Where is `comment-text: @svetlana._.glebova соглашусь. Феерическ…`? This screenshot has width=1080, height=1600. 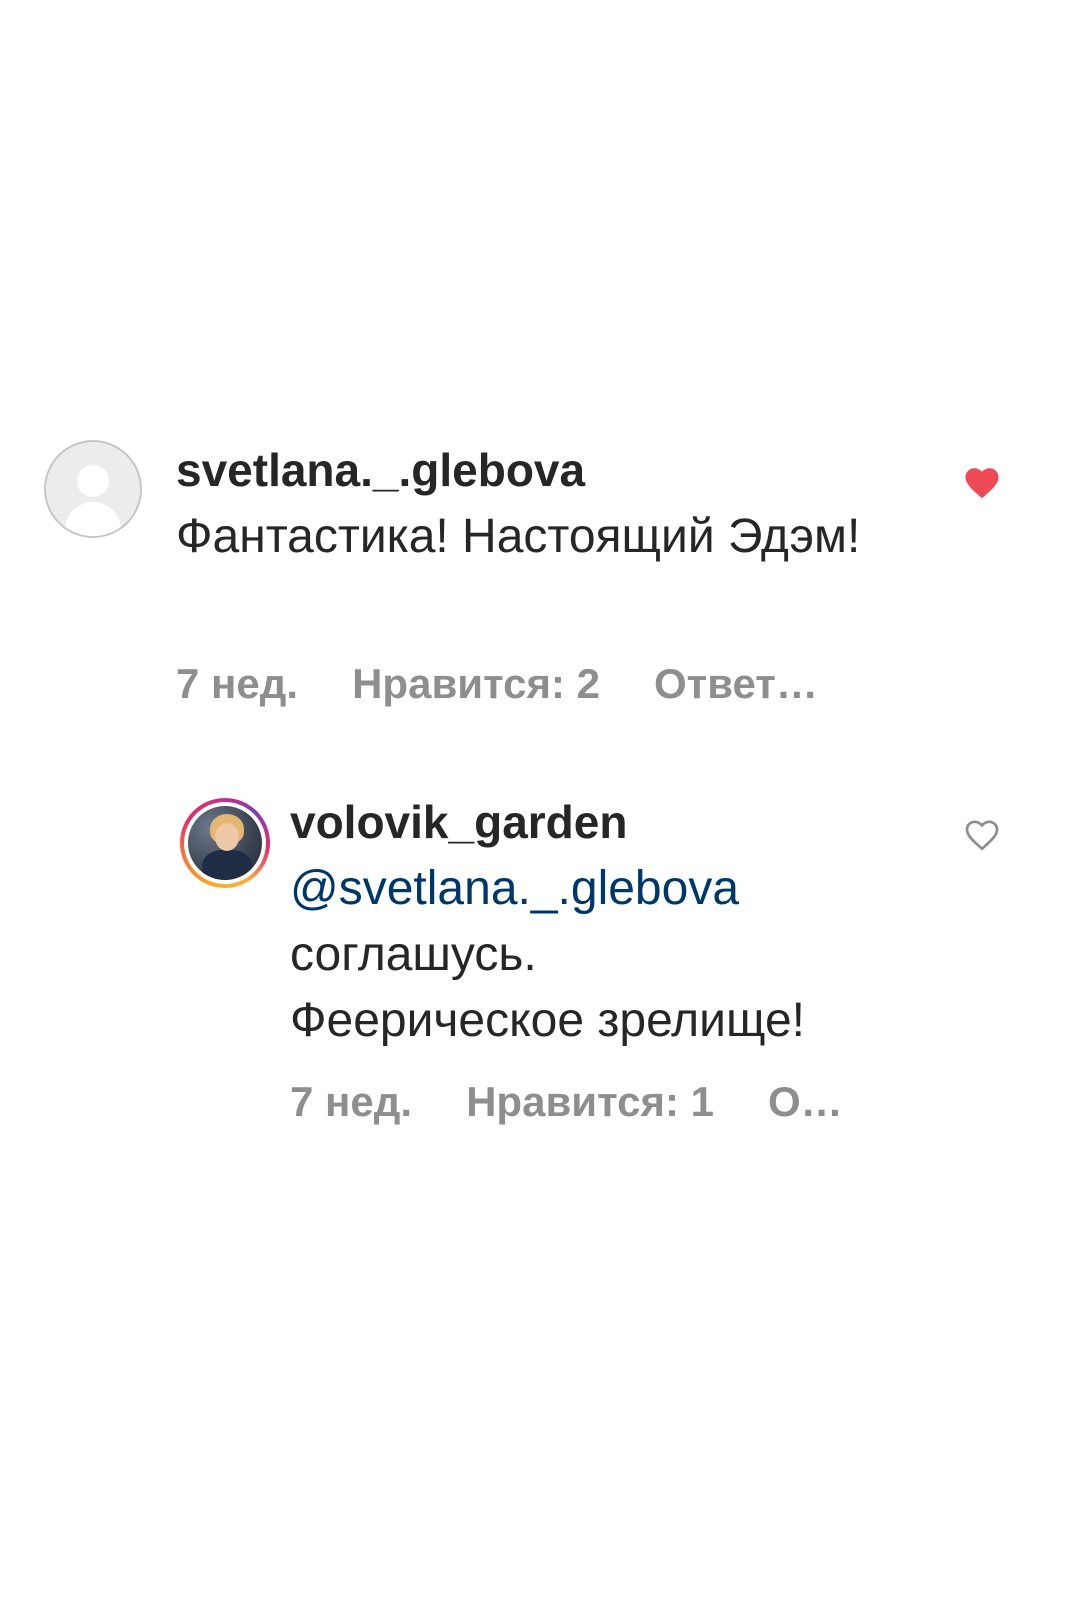 comment-text: @svetlana._.glebova соглашусь. Феерическ… is located at coordinates (640, 955).